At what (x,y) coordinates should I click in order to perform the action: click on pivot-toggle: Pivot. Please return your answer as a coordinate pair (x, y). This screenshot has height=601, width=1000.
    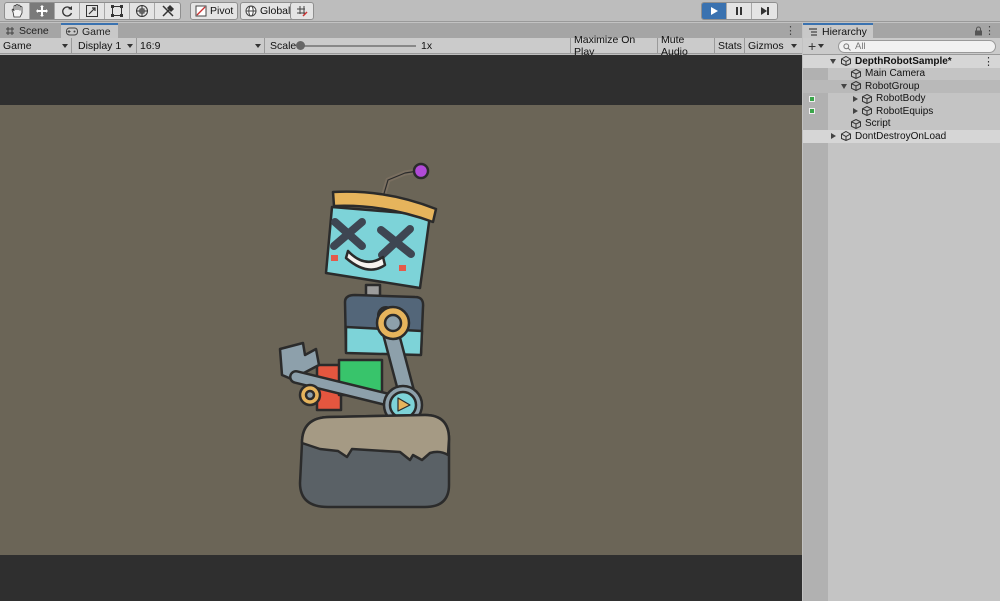
    Looking at the image, I should click on (214, 11).